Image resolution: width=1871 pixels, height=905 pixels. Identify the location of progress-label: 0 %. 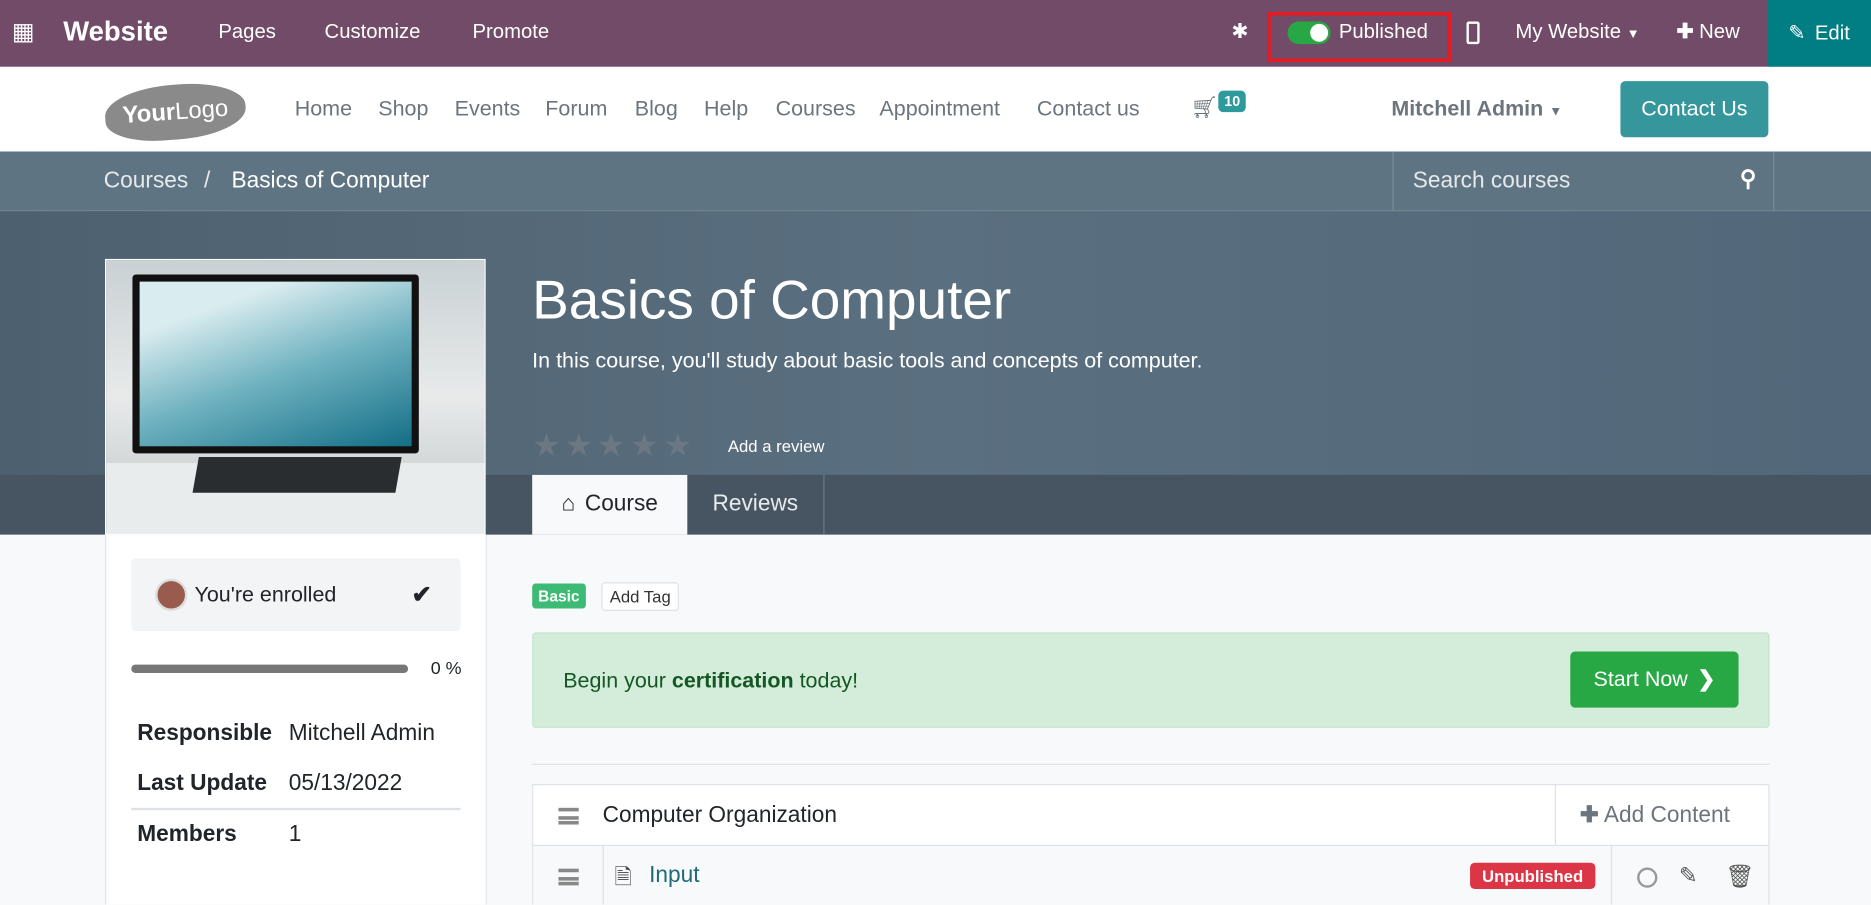
(446, 668).